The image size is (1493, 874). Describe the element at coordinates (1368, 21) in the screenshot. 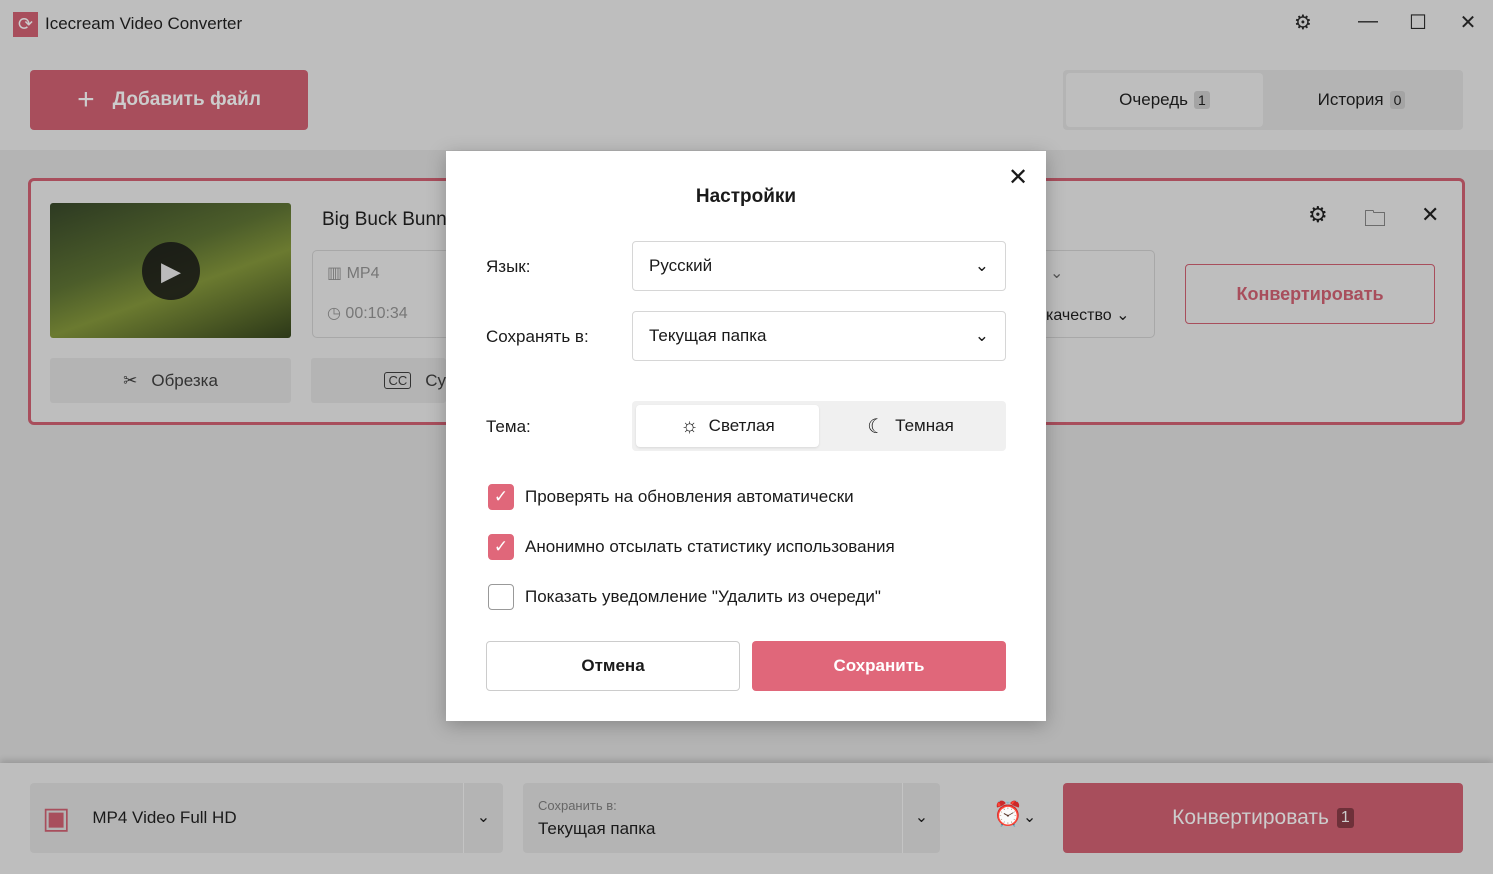

I see `minimize-button: —` at that location.